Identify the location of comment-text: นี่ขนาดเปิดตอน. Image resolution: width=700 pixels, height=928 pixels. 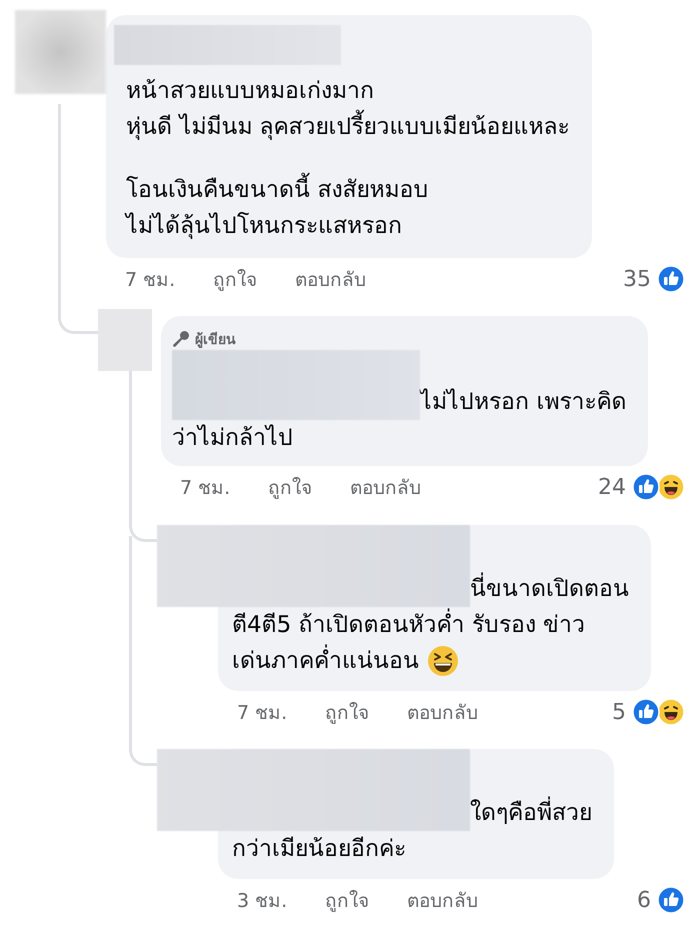
(549, 589).